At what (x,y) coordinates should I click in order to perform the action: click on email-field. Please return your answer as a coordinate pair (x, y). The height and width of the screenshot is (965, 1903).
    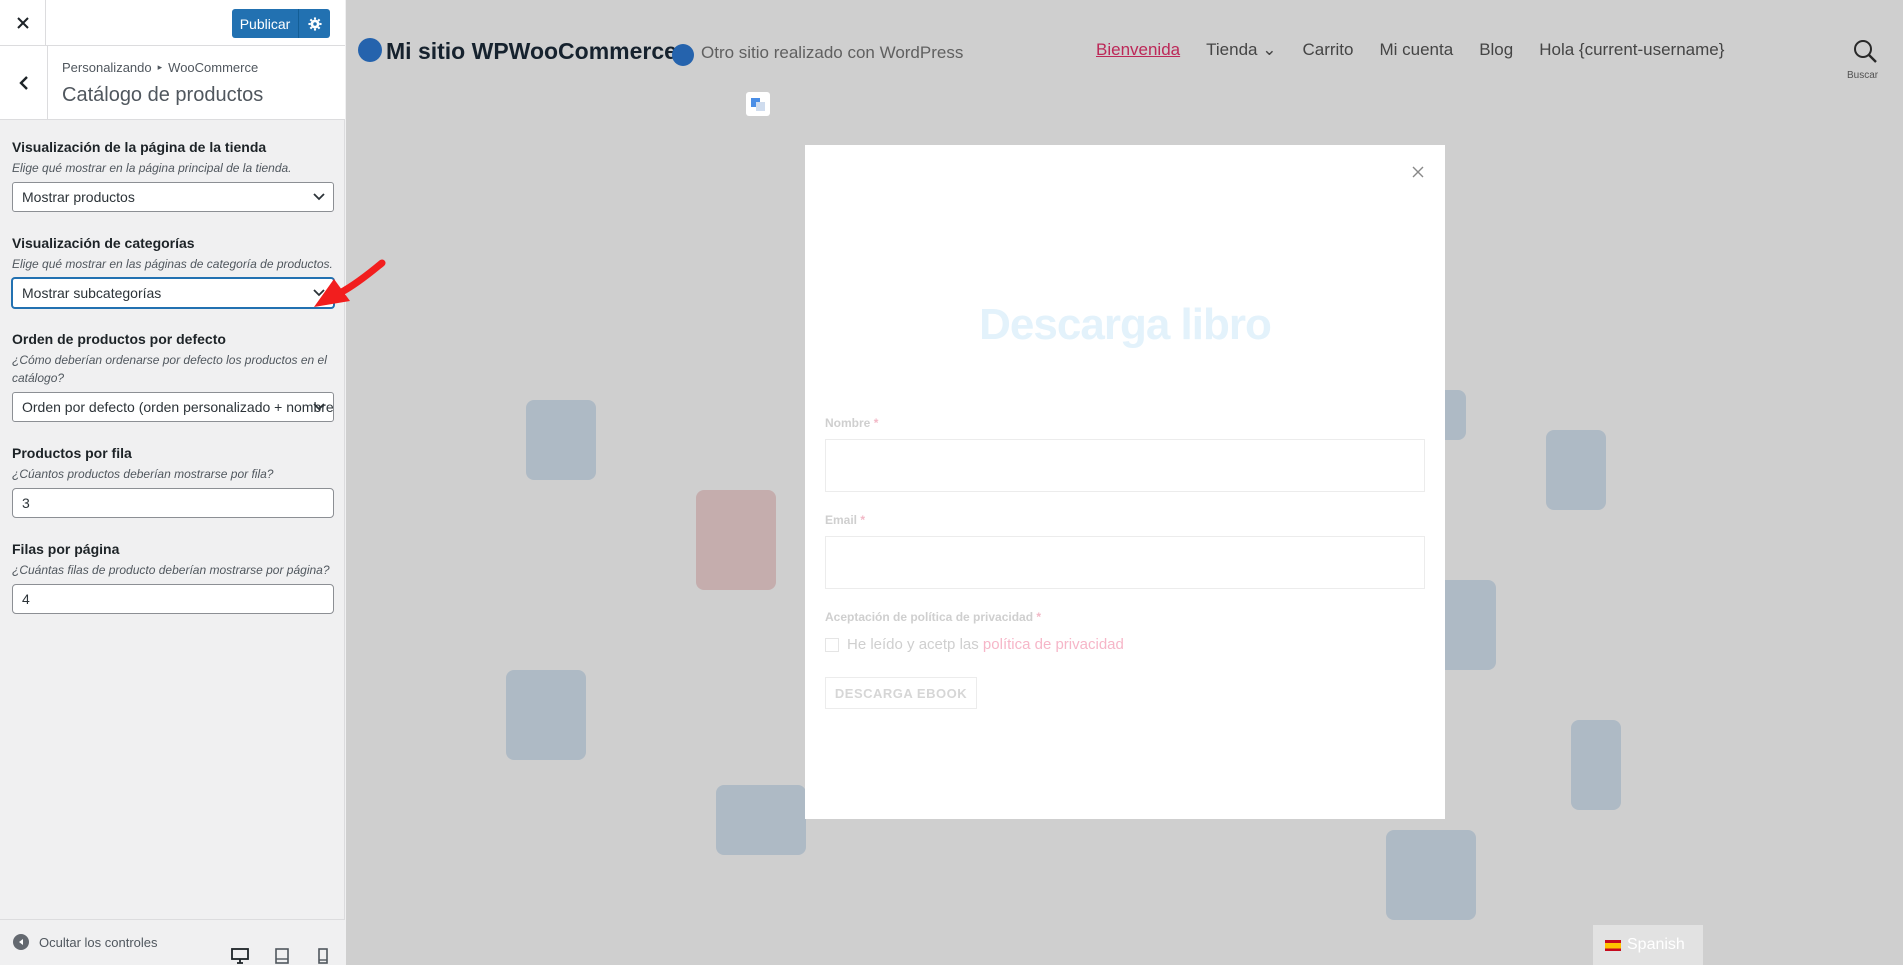
    Looking at the image, I should click on (1125, 562).